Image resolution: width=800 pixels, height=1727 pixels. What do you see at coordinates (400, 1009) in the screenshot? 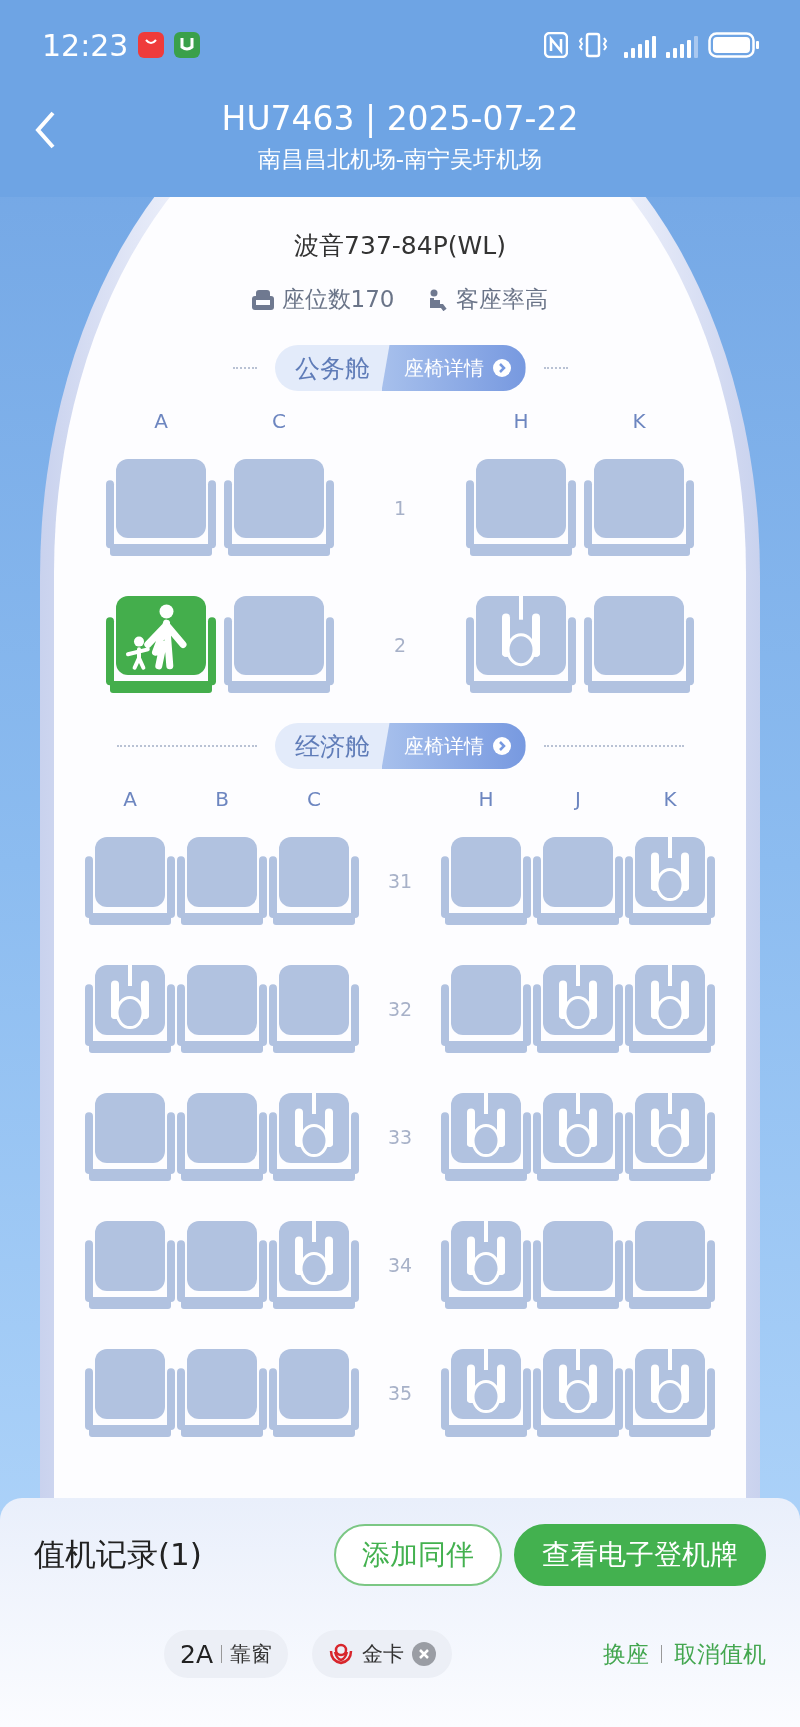
I see `row-number: 32` at bounding box center [400, 1009].